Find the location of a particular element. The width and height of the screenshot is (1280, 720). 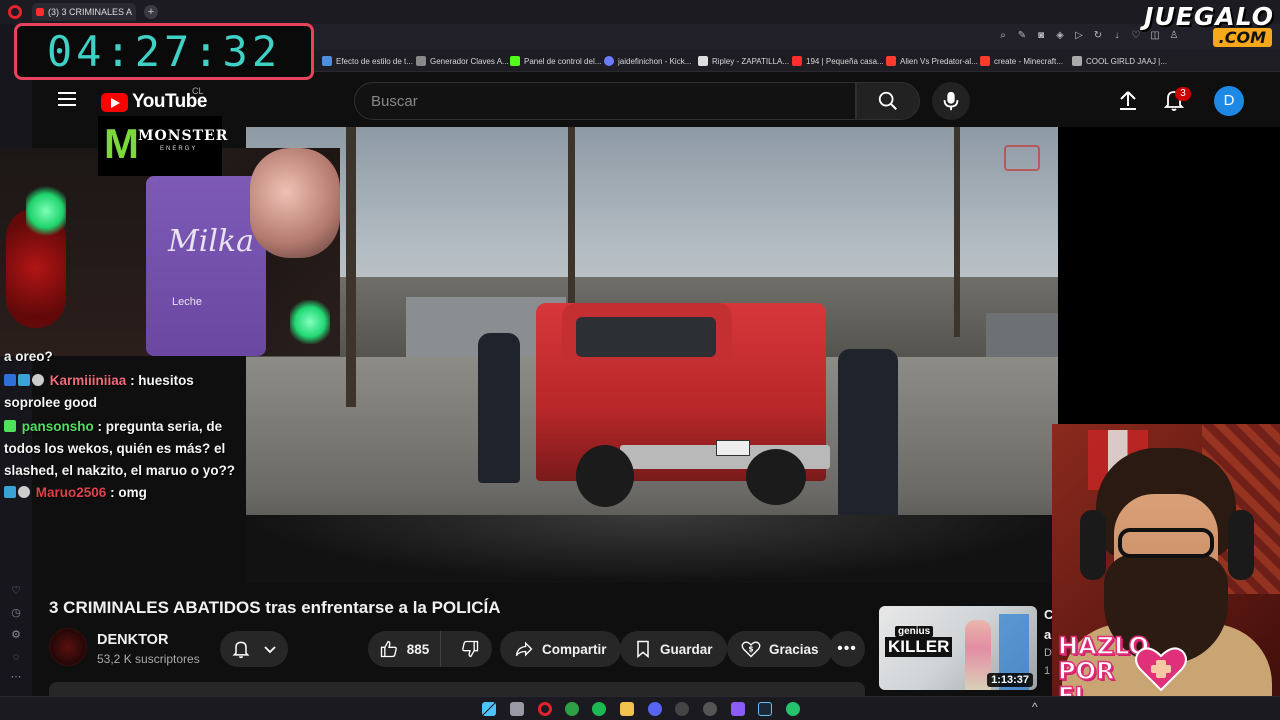

chat-username: Karmiiiniiaa is located at coordinates (88, 380).